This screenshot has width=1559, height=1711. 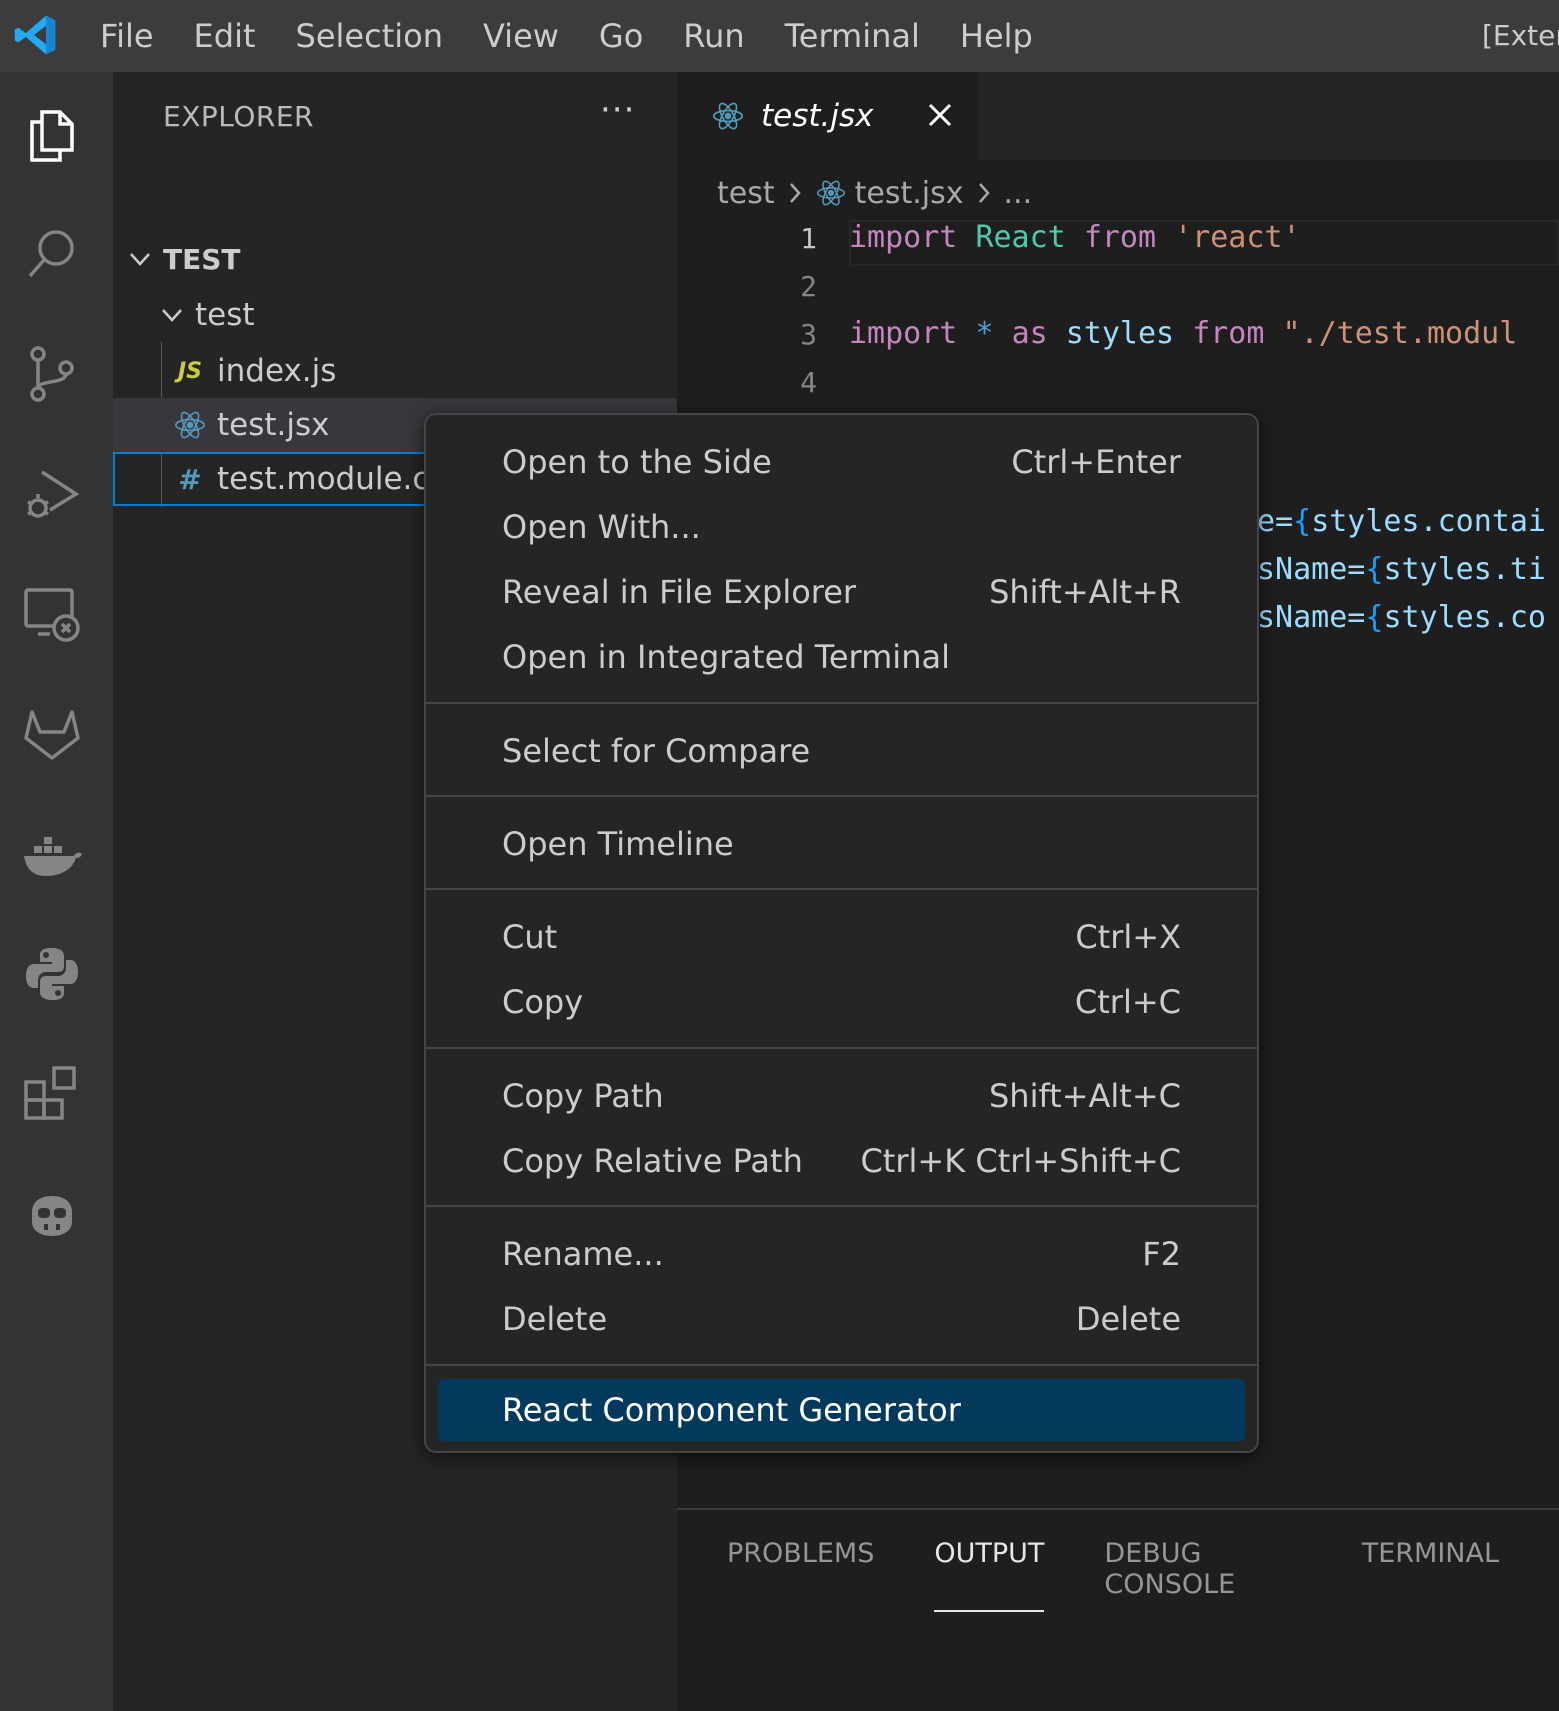 I want to click on css-icon: #, so click(x=190, y=479).